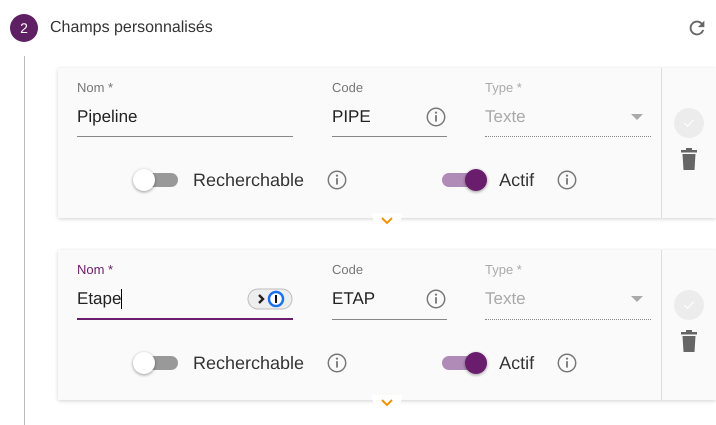  What do you see at coordinates (270, 299) in the screenshot?
I see `extension-badge-icon` at bounding box center [270, 299].